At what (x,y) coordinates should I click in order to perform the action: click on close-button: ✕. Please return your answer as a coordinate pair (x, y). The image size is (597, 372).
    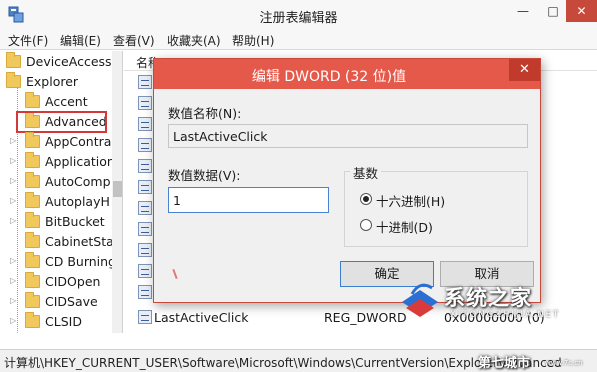
    Looking at the image, I should click on (581, 11).